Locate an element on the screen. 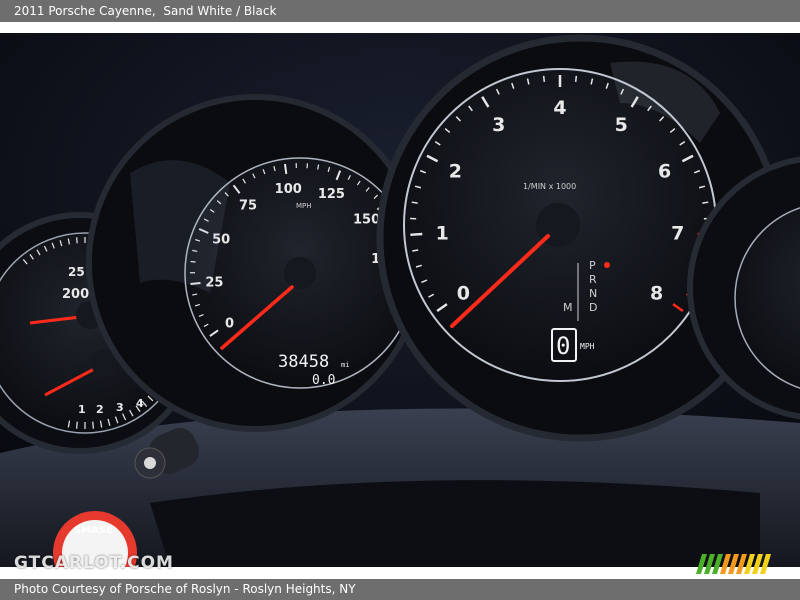 This screenshot has height=600, width=800. gear-active-dot is located at coordinates (607, 265).